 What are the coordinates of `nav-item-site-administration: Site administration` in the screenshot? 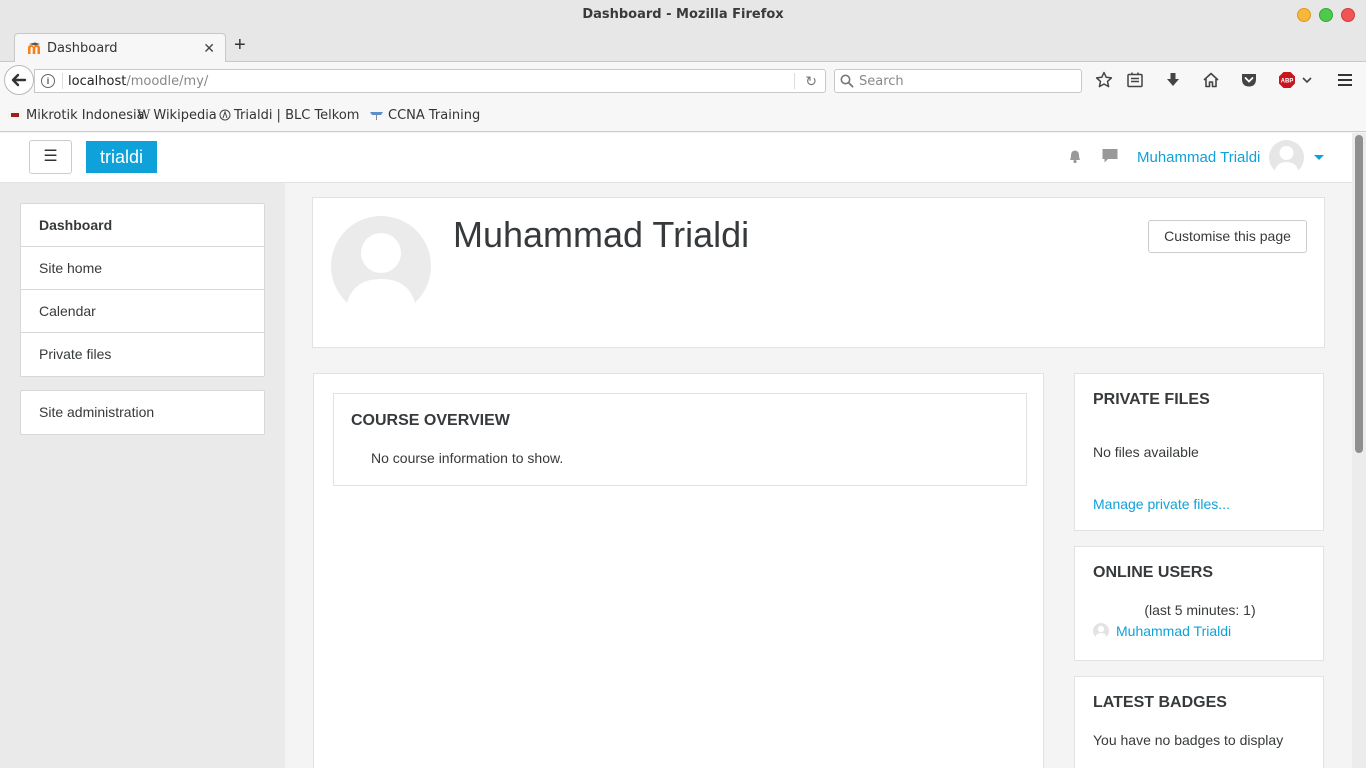 It's located at (142, 412).